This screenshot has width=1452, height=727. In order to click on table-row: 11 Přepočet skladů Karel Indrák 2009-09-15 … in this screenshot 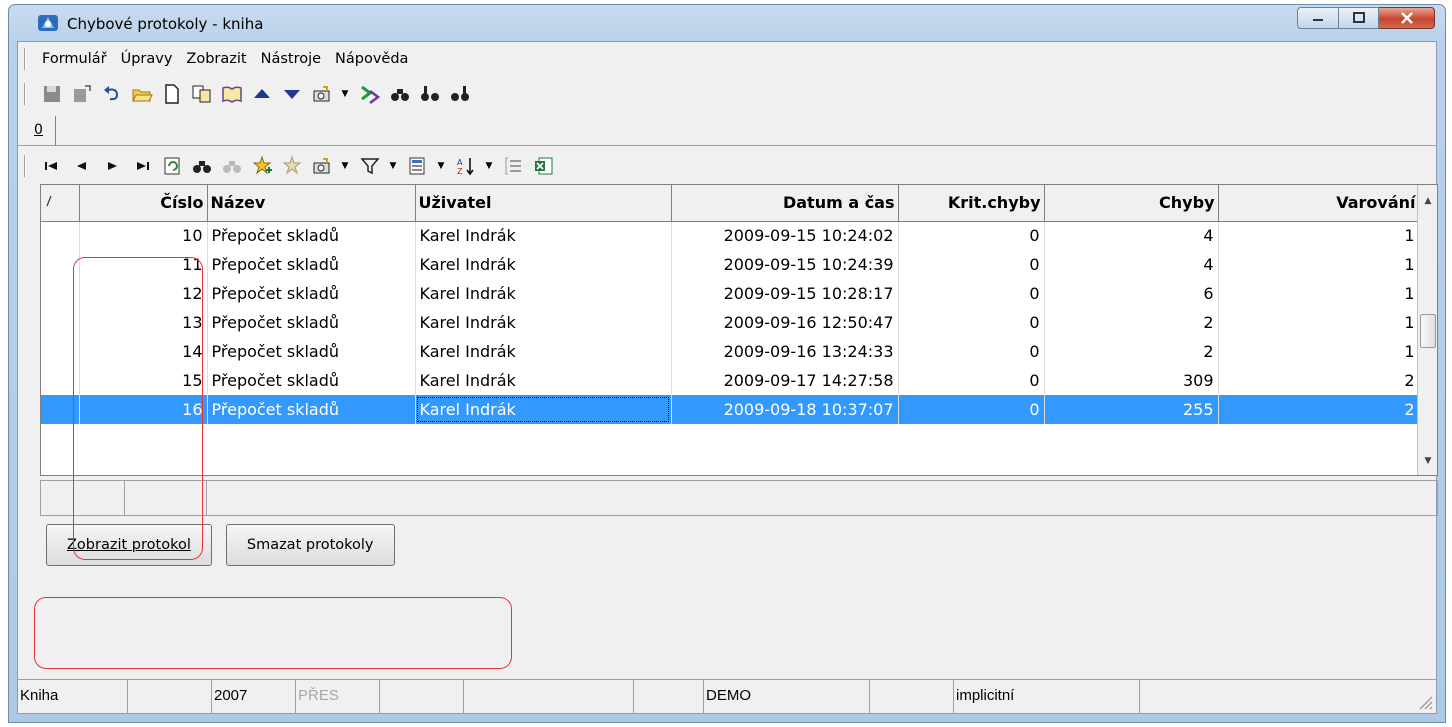, I will do `click(730, 264)`.